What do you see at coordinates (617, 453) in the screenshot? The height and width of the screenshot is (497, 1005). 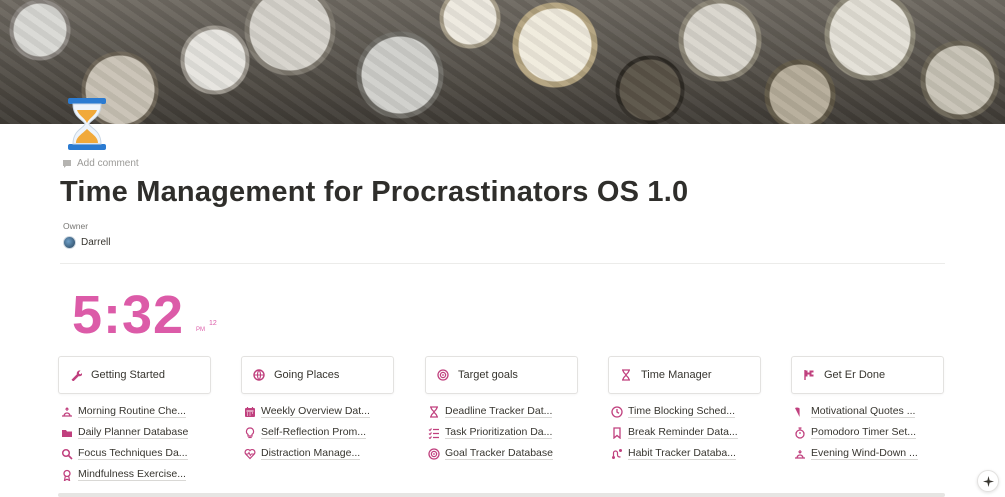 I see `route-icon` at bounding box center [617, 453].